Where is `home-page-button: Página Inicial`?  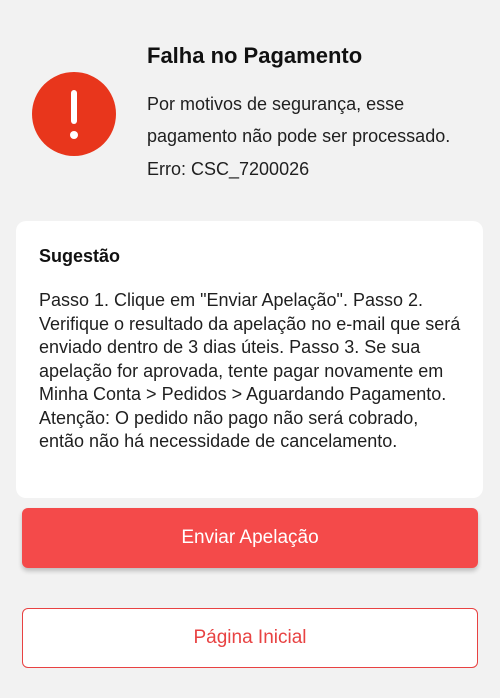
home-page-button: Página Inicial is located at coordinates (250, 638).